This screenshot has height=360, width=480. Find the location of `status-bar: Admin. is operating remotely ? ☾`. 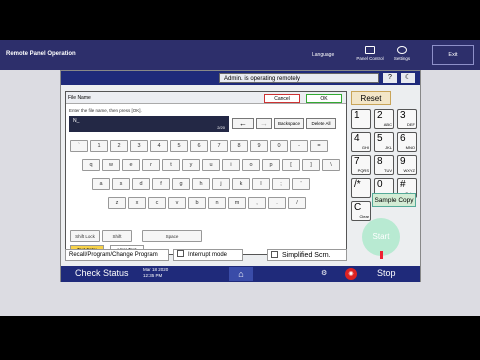

status-bar: Admin. is operating remotely ? ☾ is located at coordinates (240, 78).